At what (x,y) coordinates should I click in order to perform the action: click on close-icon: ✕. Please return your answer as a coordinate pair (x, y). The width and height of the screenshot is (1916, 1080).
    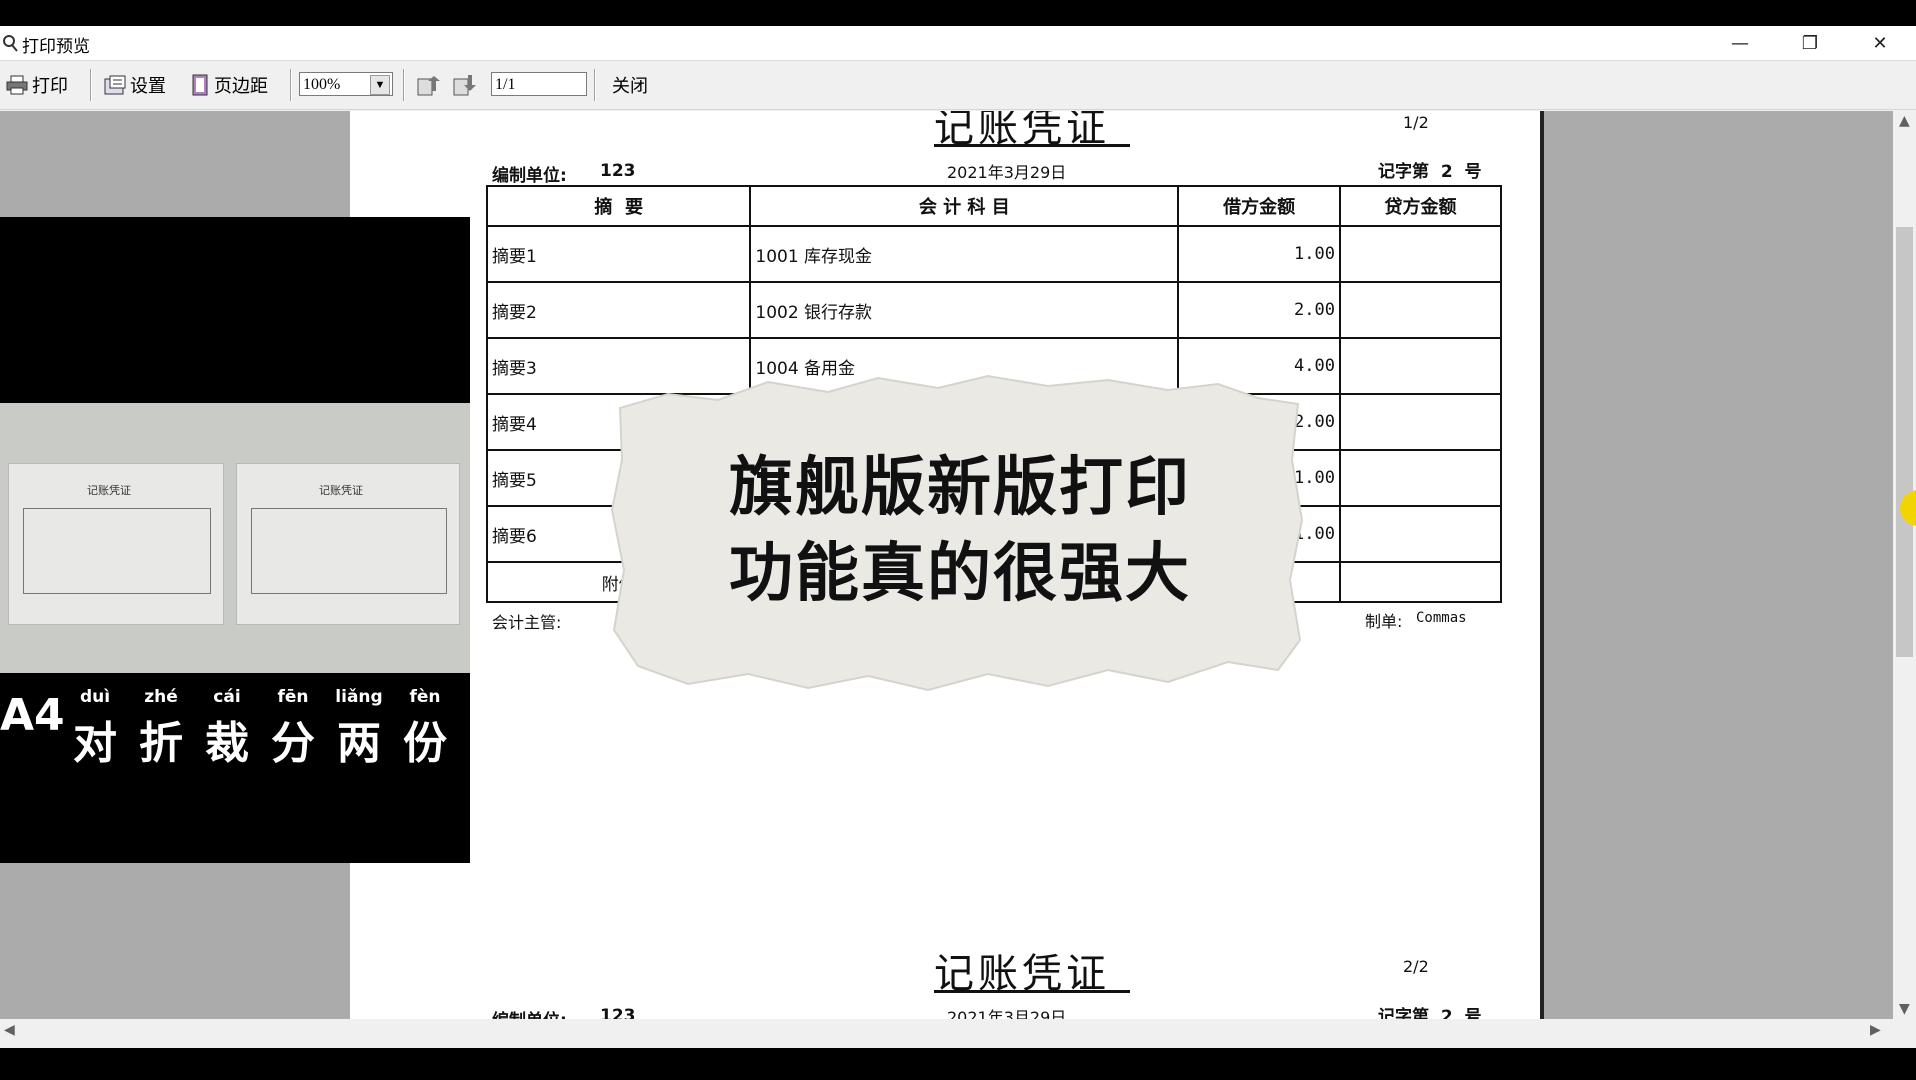
    Looking at the image, I should click on (1880, 43).